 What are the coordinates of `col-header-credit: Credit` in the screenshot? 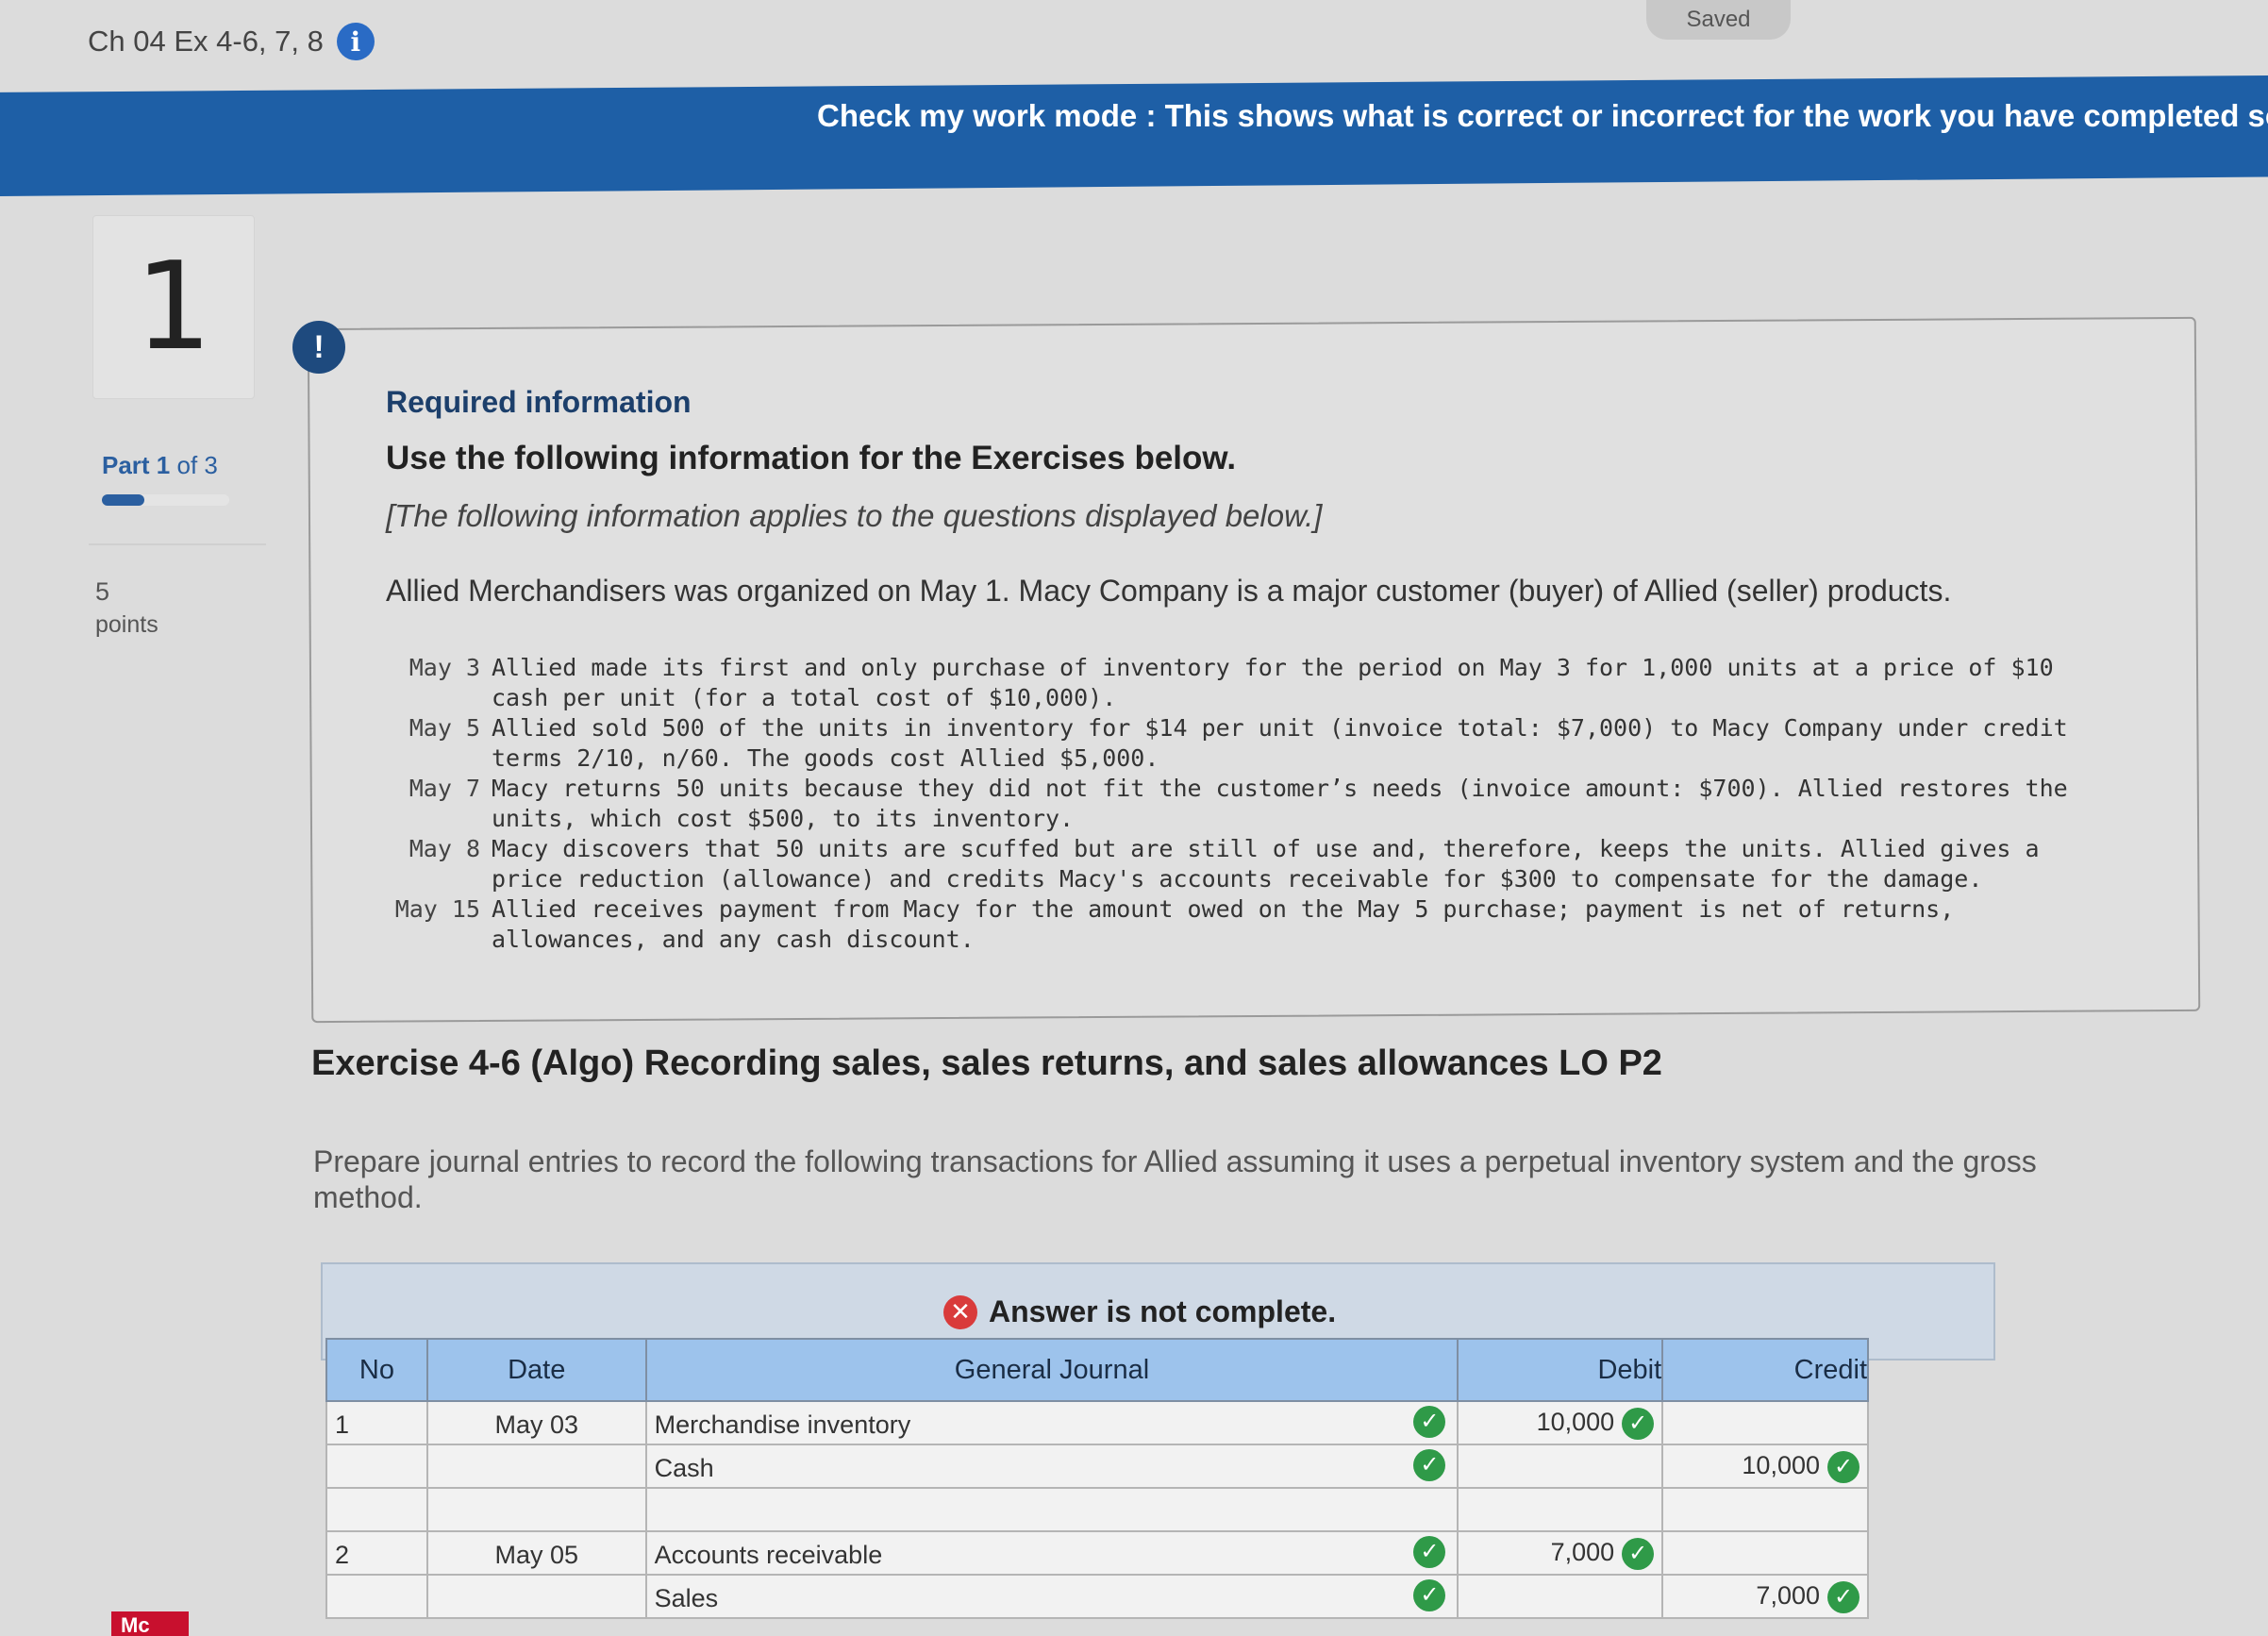 It's located at (1765, 1370).